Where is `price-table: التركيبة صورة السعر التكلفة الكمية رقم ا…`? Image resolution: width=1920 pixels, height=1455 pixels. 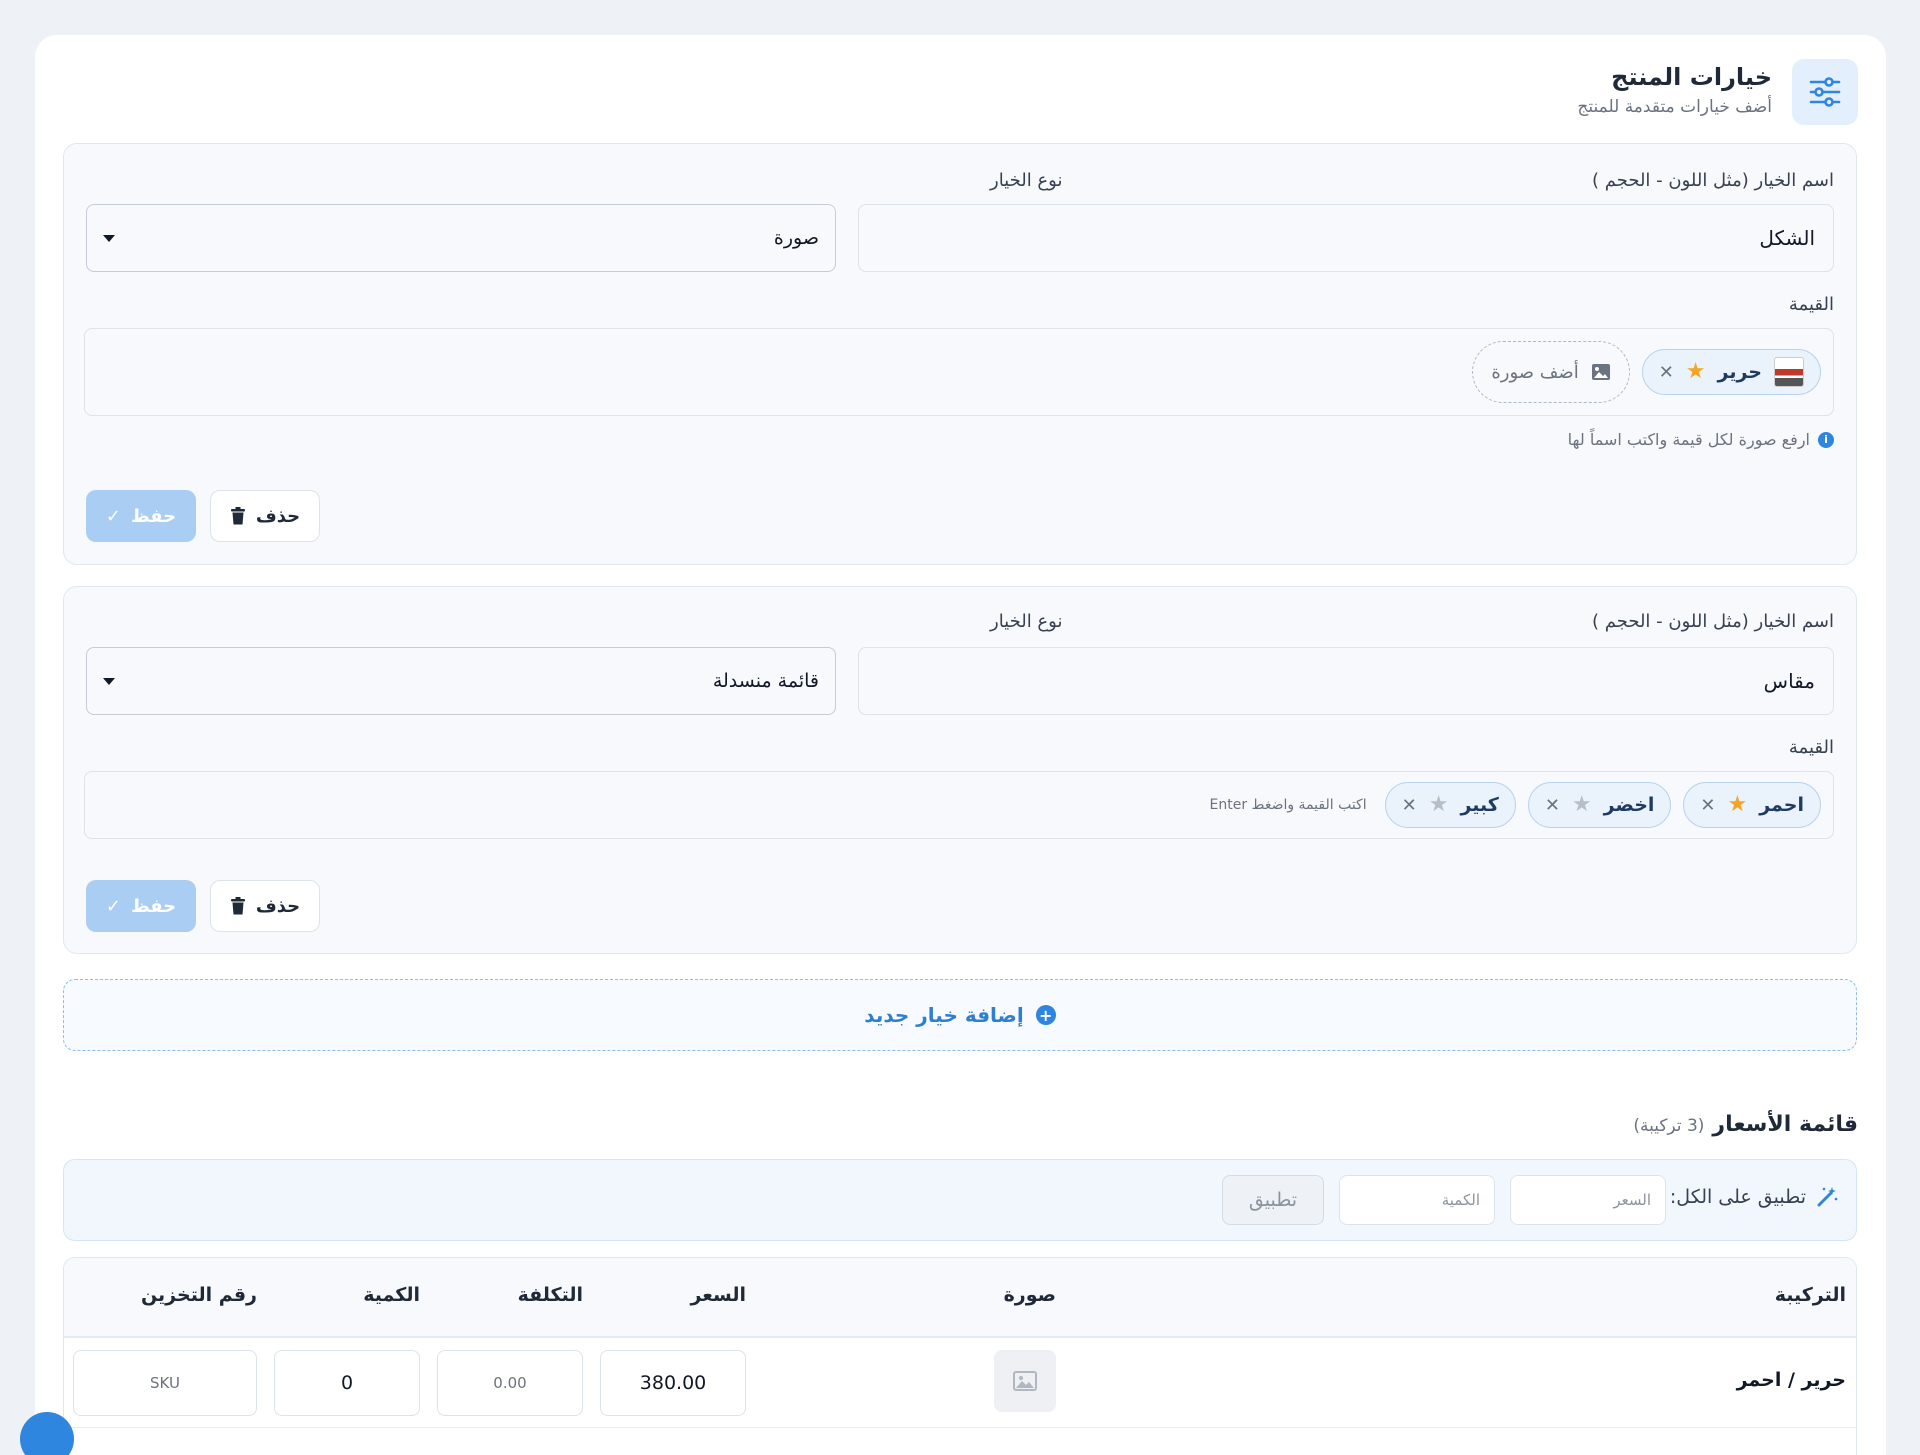
price-table: التركيبة صورة السعر التكلفة الكمية رقم ا… is located at coordinates (960, 1356).